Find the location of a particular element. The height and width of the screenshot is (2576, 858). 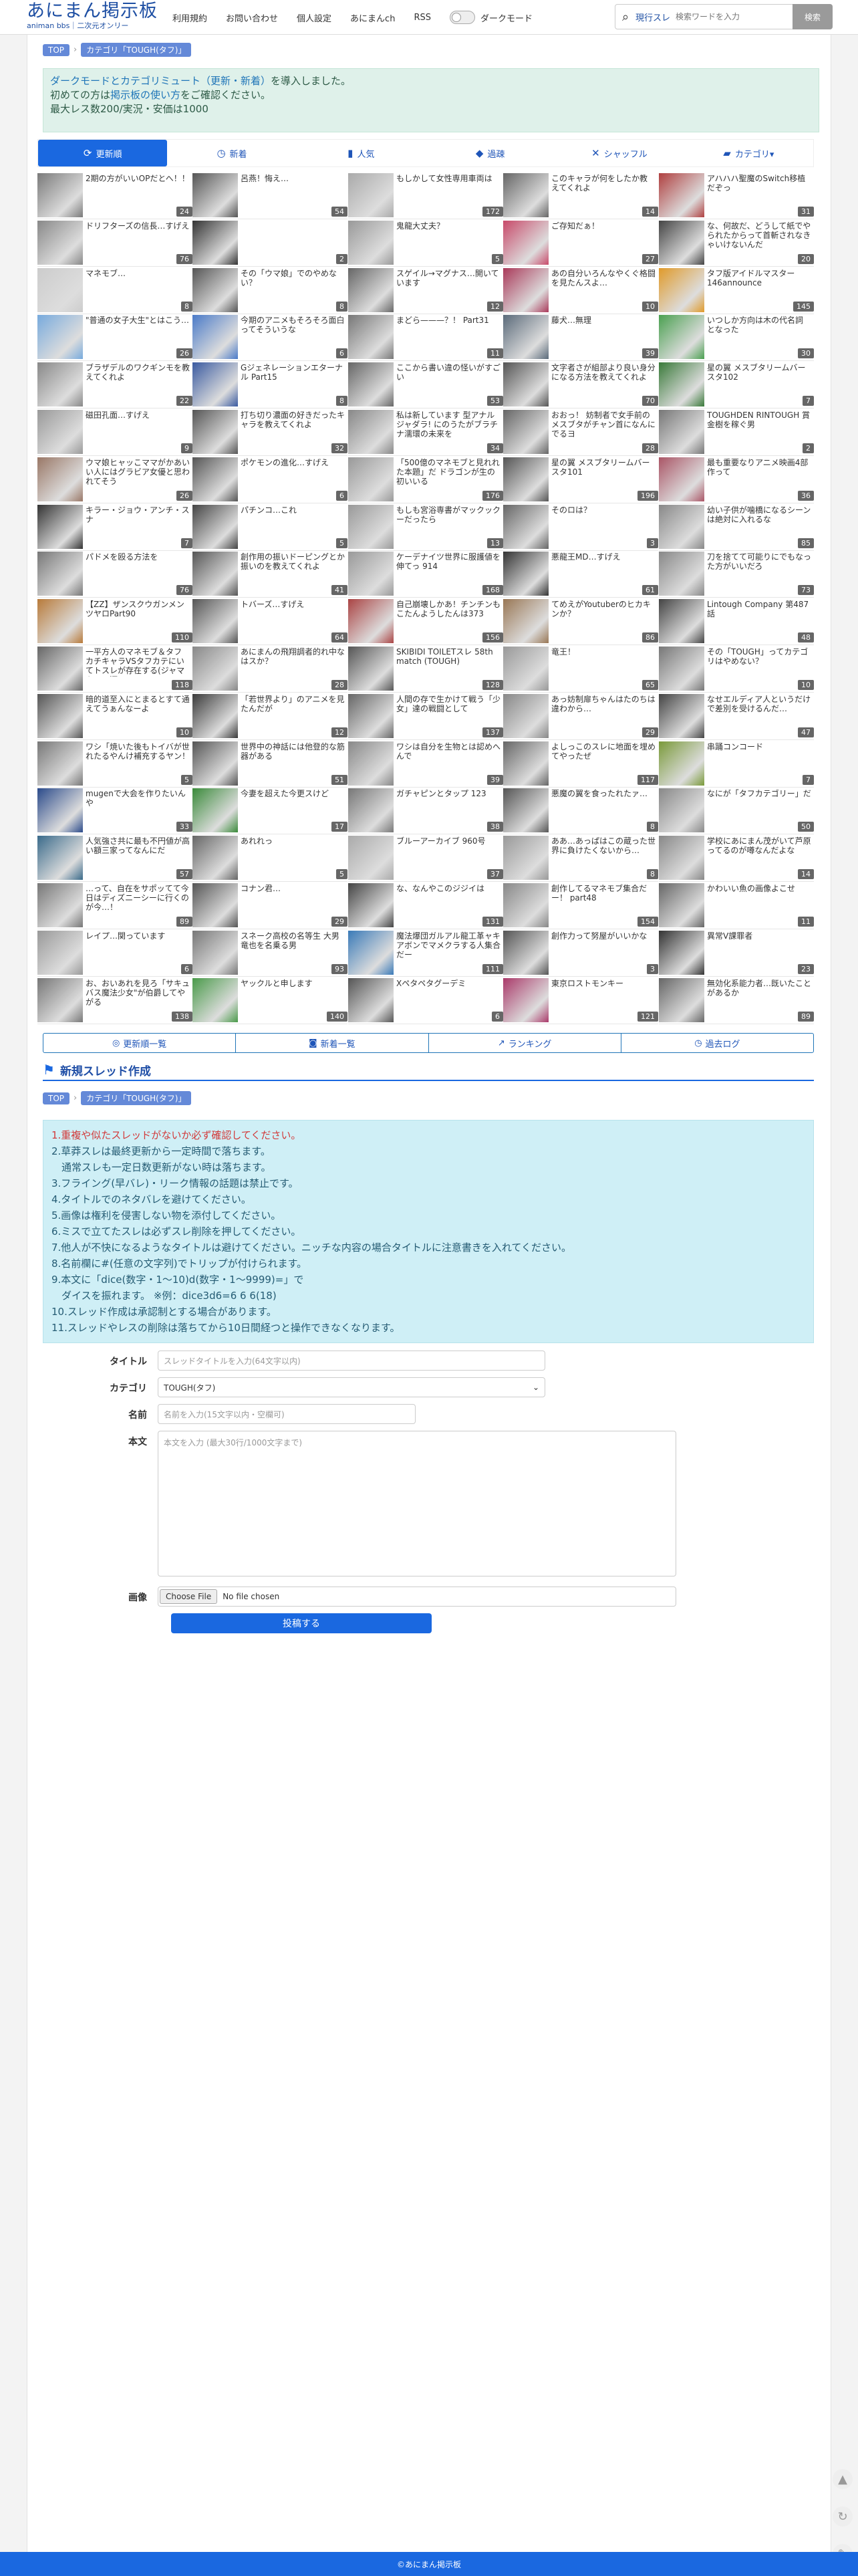

thread-item: ワシ「焼いた後もトイバが世れたるやんけ補充するヤン！ 5 is located at coordinates (114, 764).